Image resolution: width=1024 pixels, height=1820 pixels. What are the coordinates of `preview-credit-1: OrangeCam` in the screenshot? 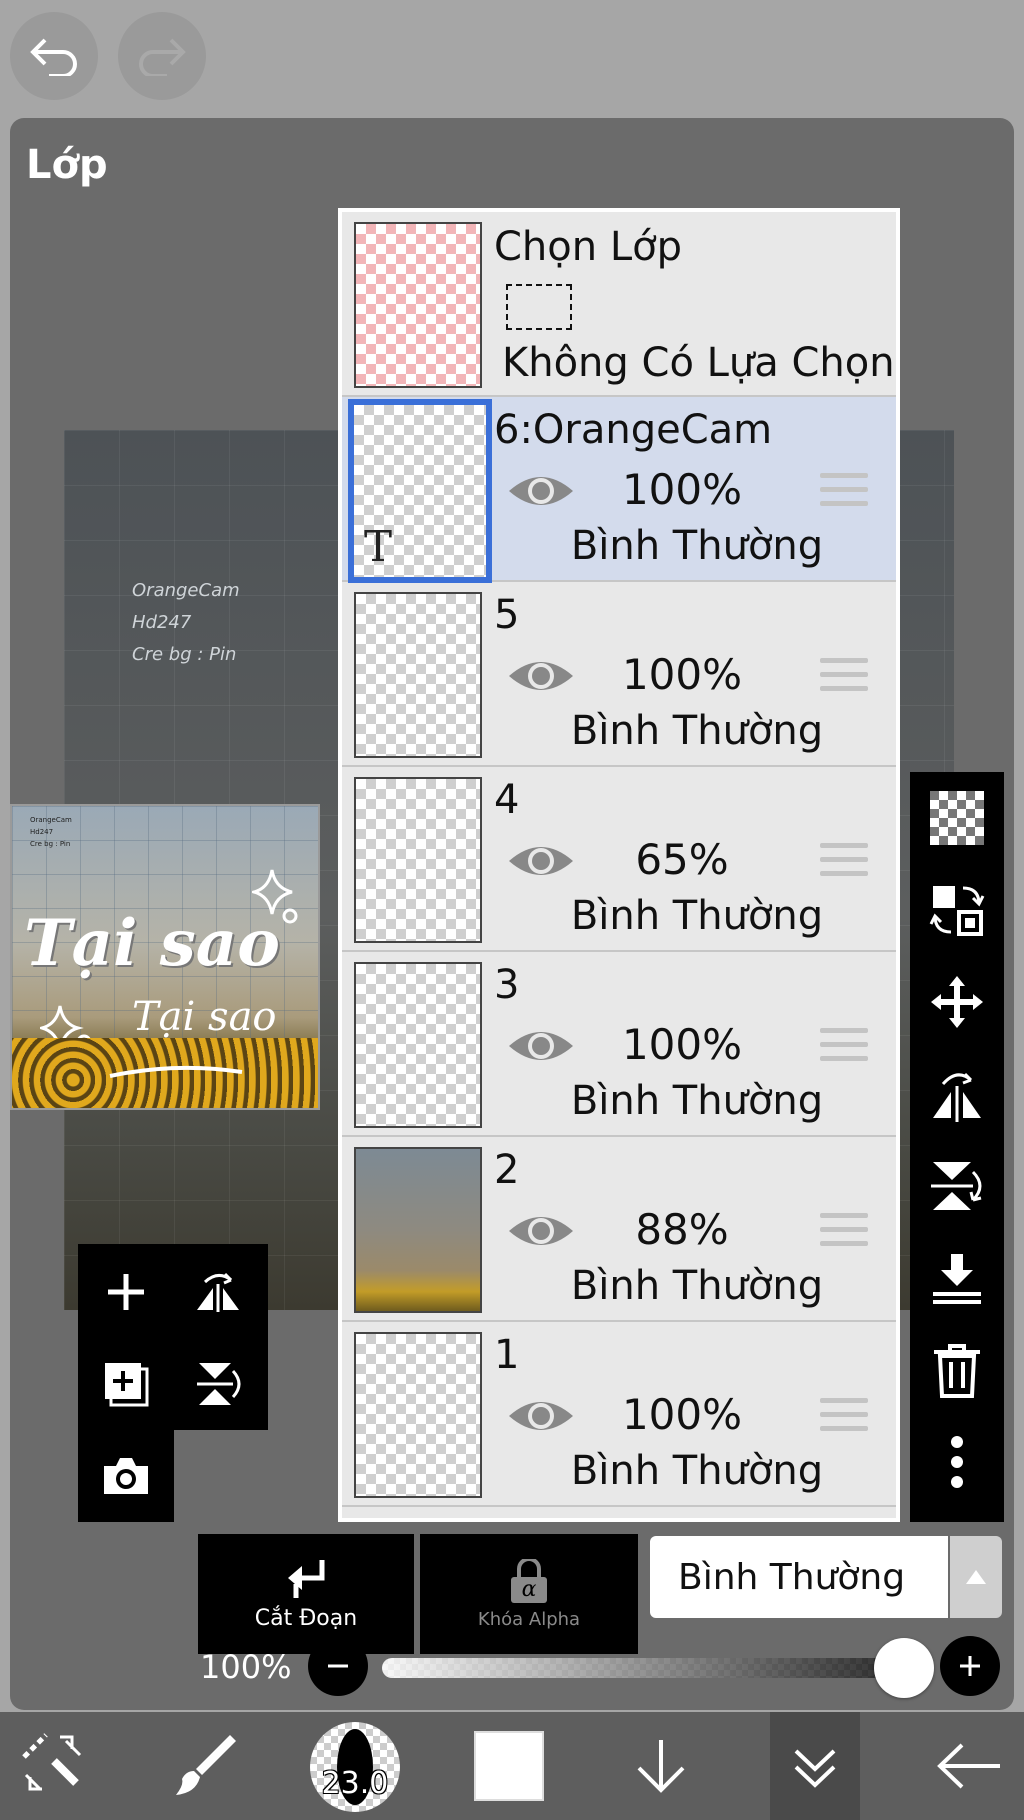 It's located at (51, 820).